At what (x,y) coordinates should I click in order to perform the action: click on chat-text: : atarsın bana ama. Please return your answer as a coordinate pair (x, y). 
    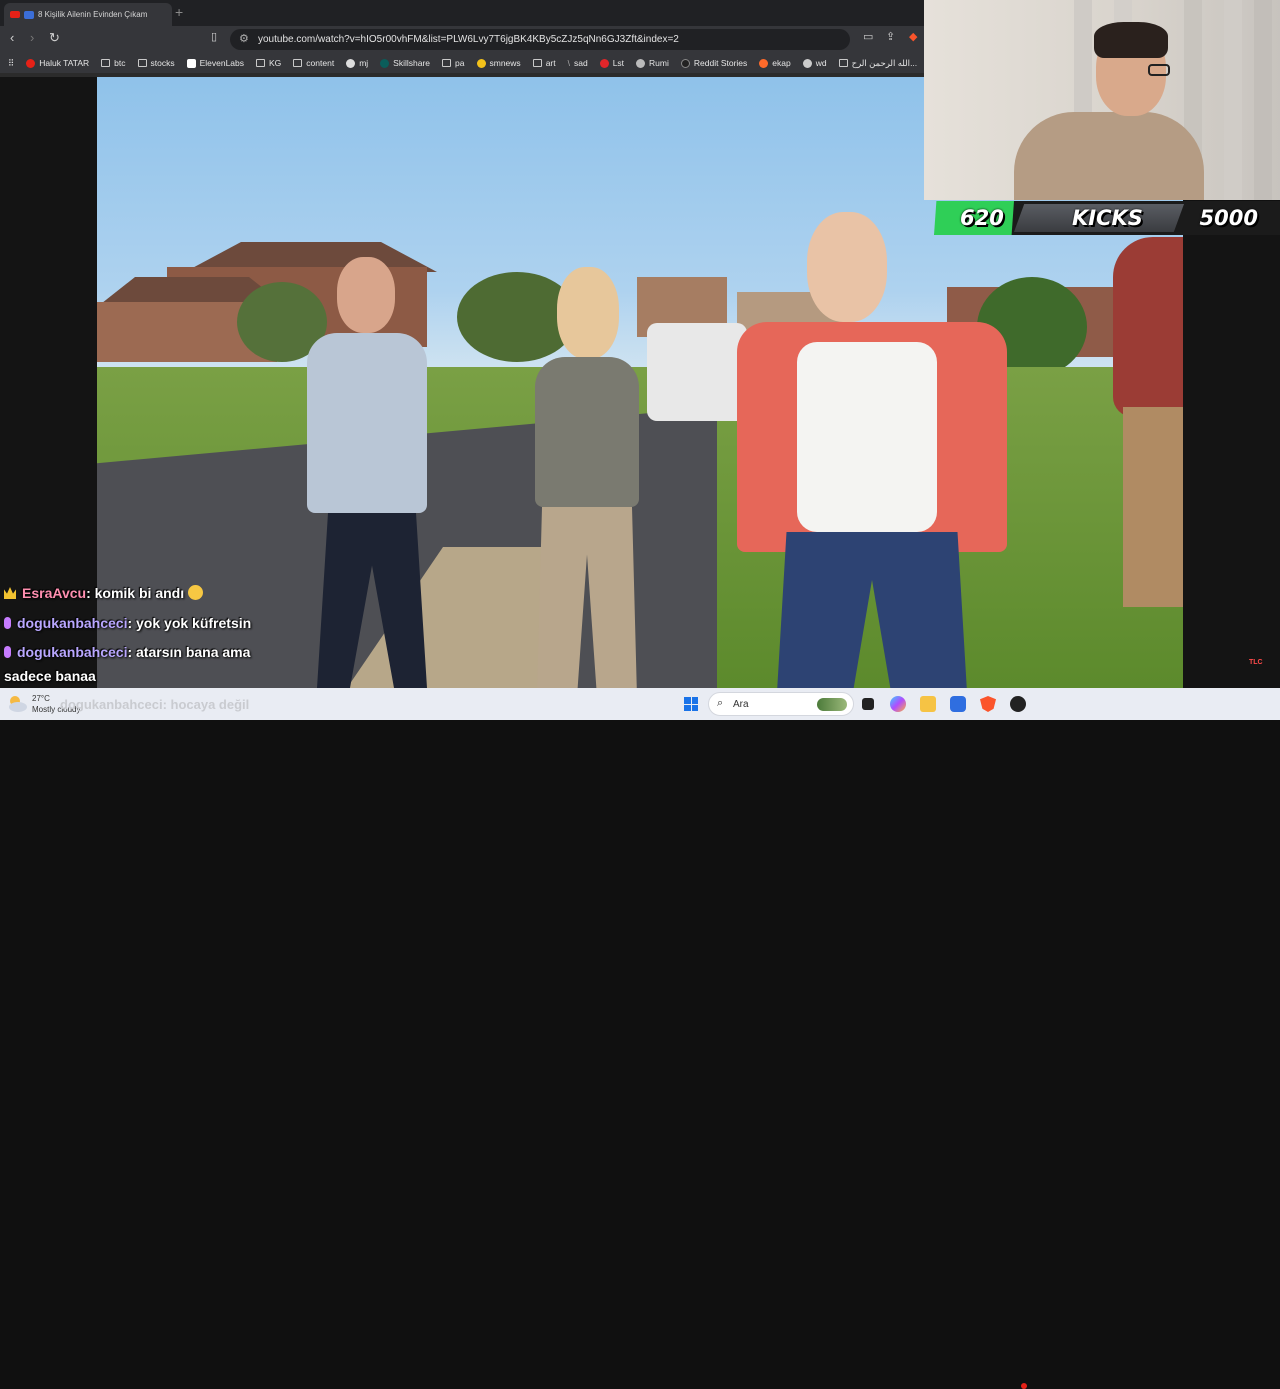
    Looking at the image, I should click on (189, 652).